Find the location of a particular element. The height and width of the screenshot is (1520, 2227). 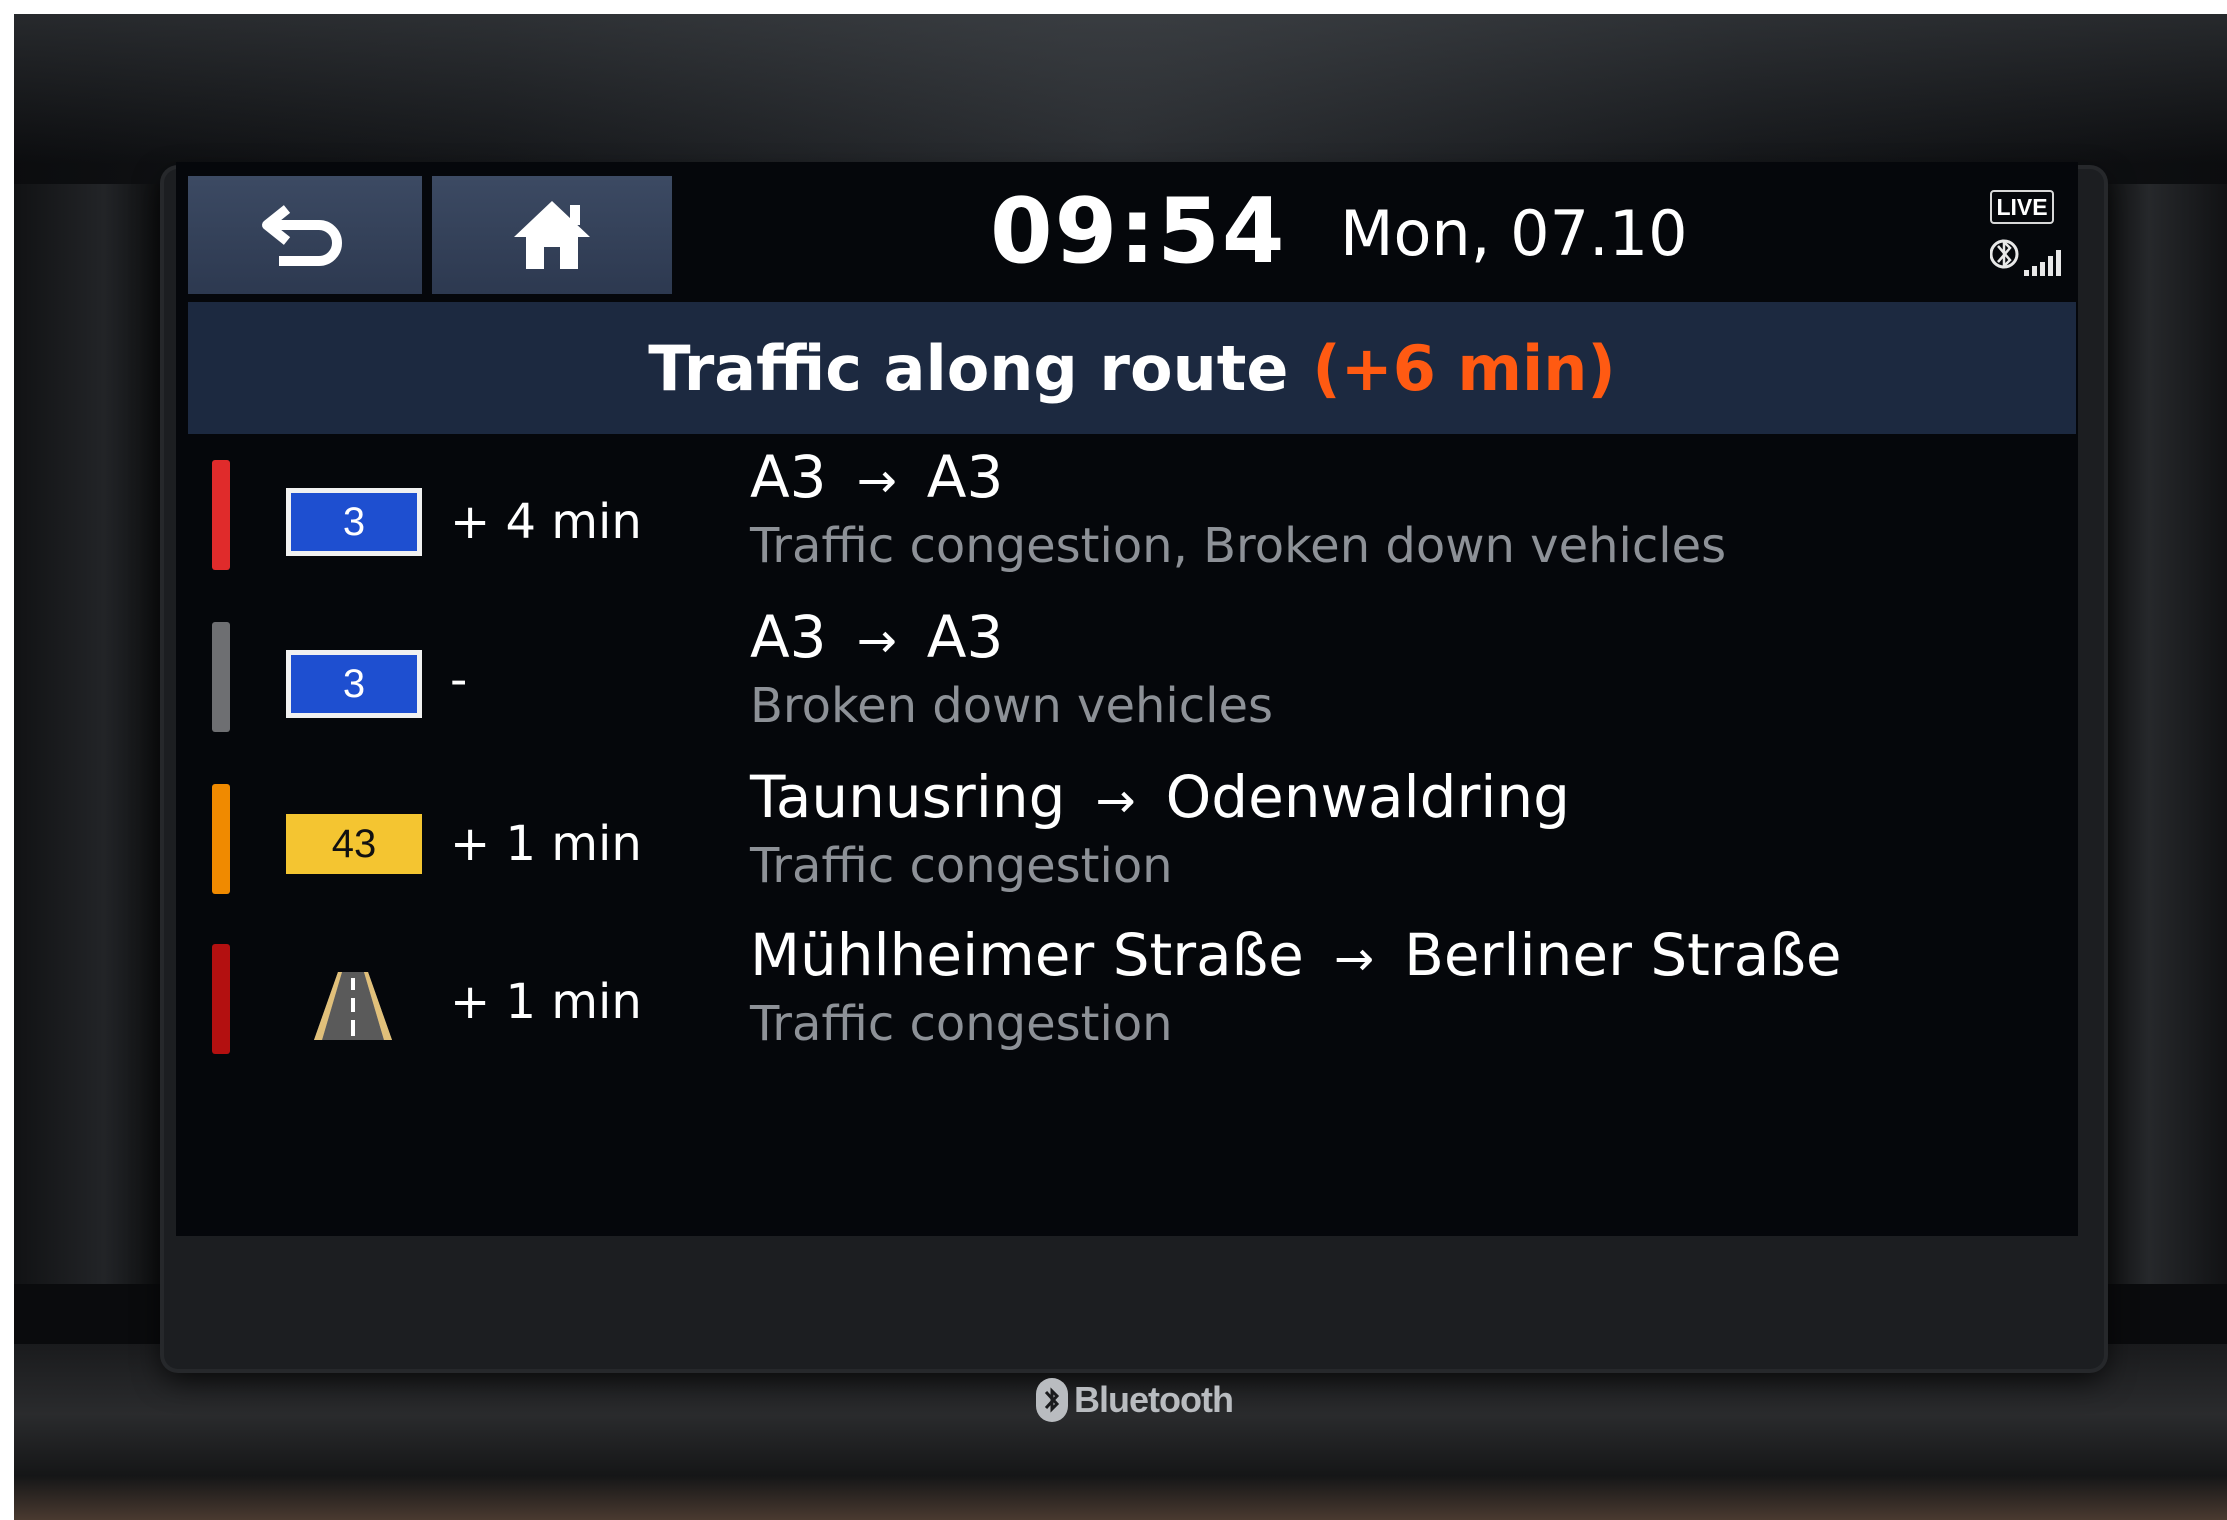

bluetooth-brand-label: Bluetooth is located at coordinates (1154, 1399).